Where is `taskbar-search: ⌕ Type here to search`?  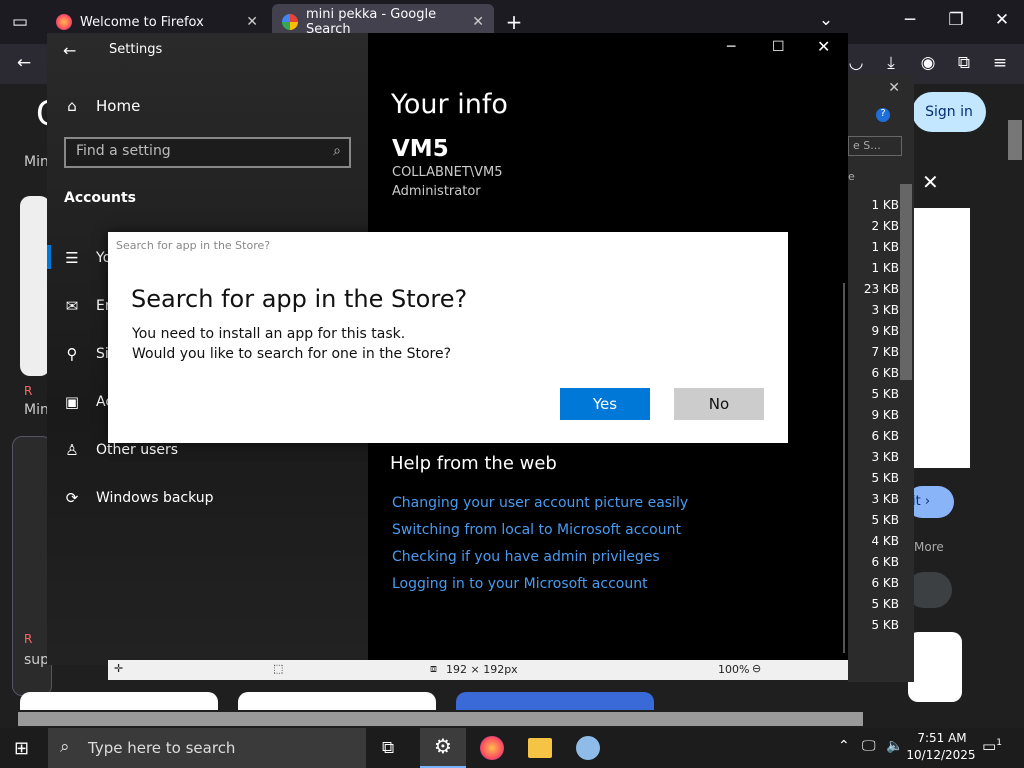
taskbar-search: ⌕ Type here to search is located at coordinates (207, 748).